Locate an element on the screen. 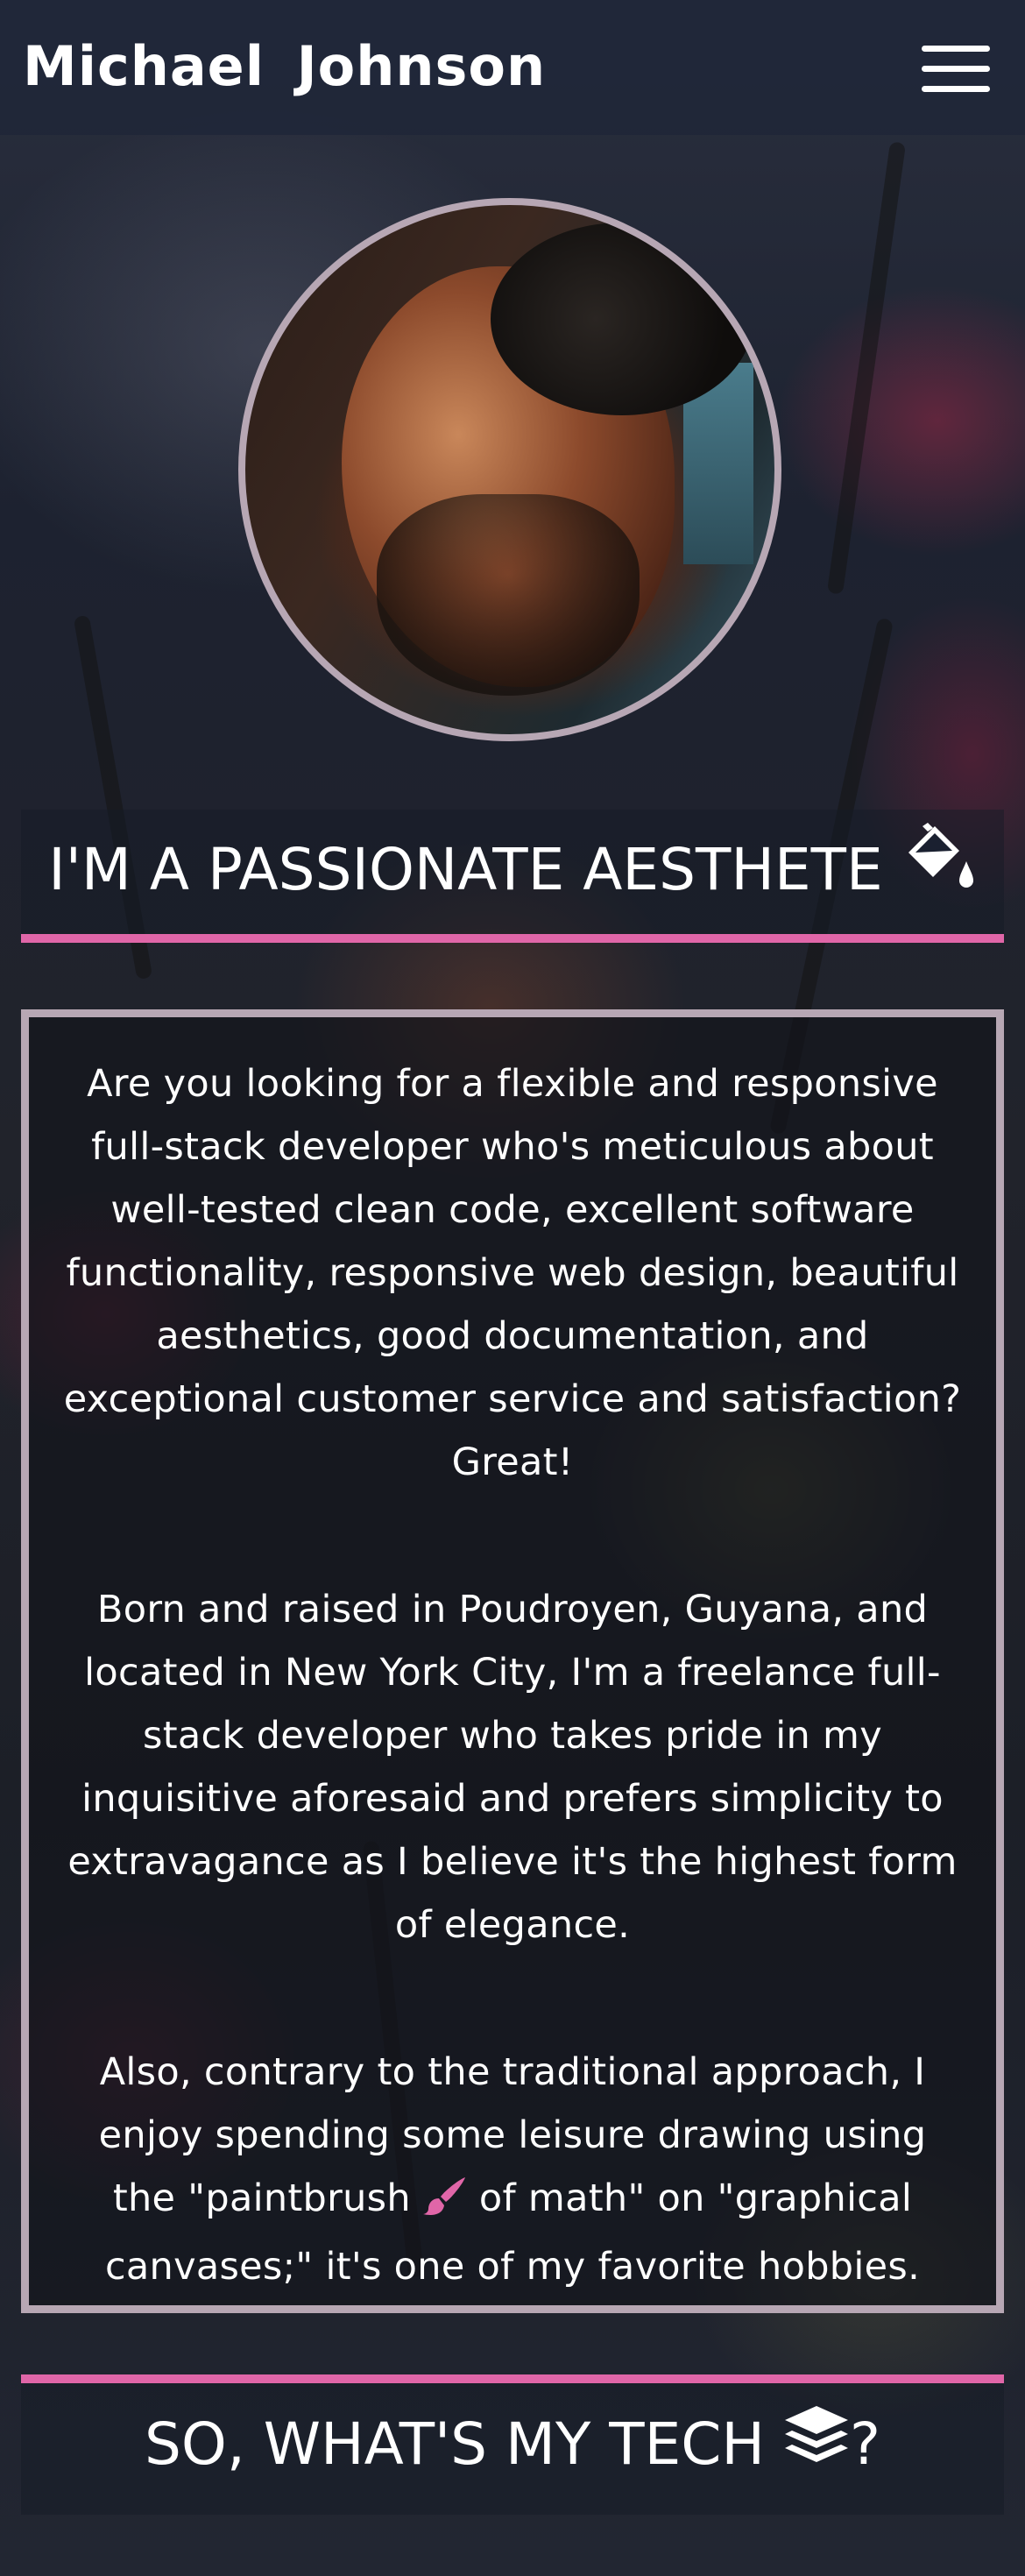 The height and width of the screenshot is (2576, 1025). tech-heading-text: SO, WHAT'S MY TECH is located at coordinates (463, 2444).